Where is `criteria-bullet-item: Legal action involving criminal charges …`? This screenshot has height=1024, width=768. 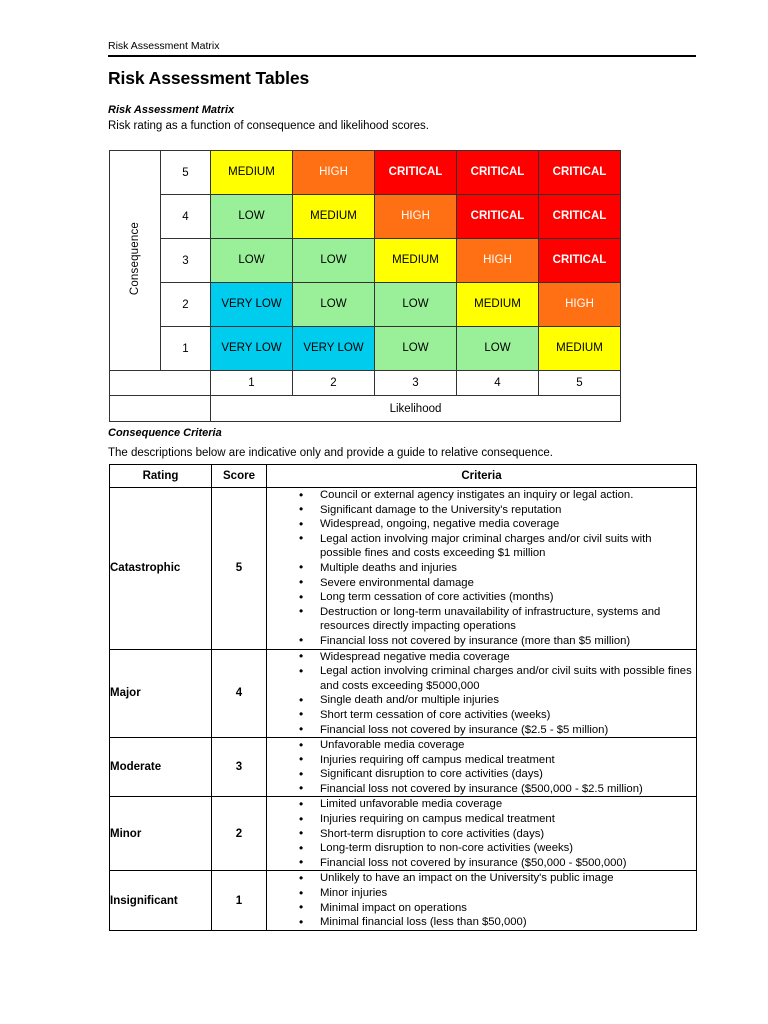
criteria-bullet-item: Legal action involving criminal charges … is located at coordinates (497, 678).